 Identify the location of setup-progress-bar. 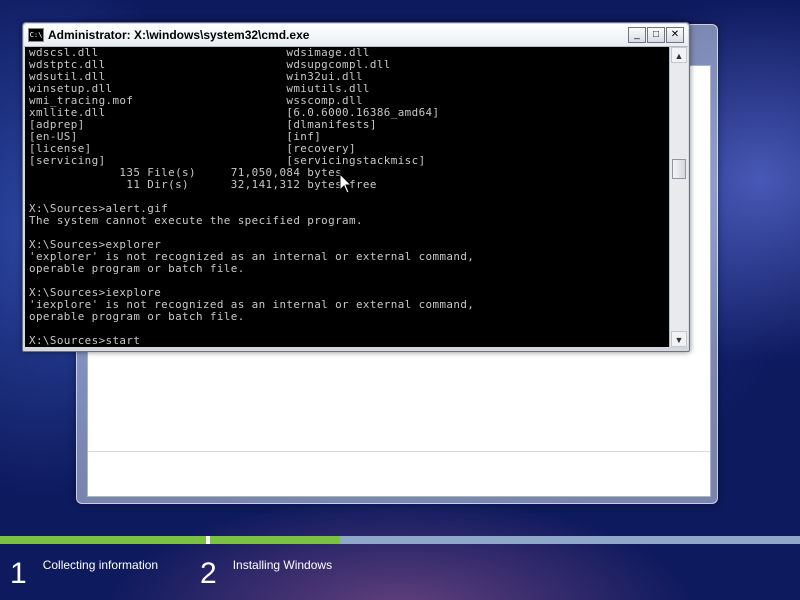
(400, 540).